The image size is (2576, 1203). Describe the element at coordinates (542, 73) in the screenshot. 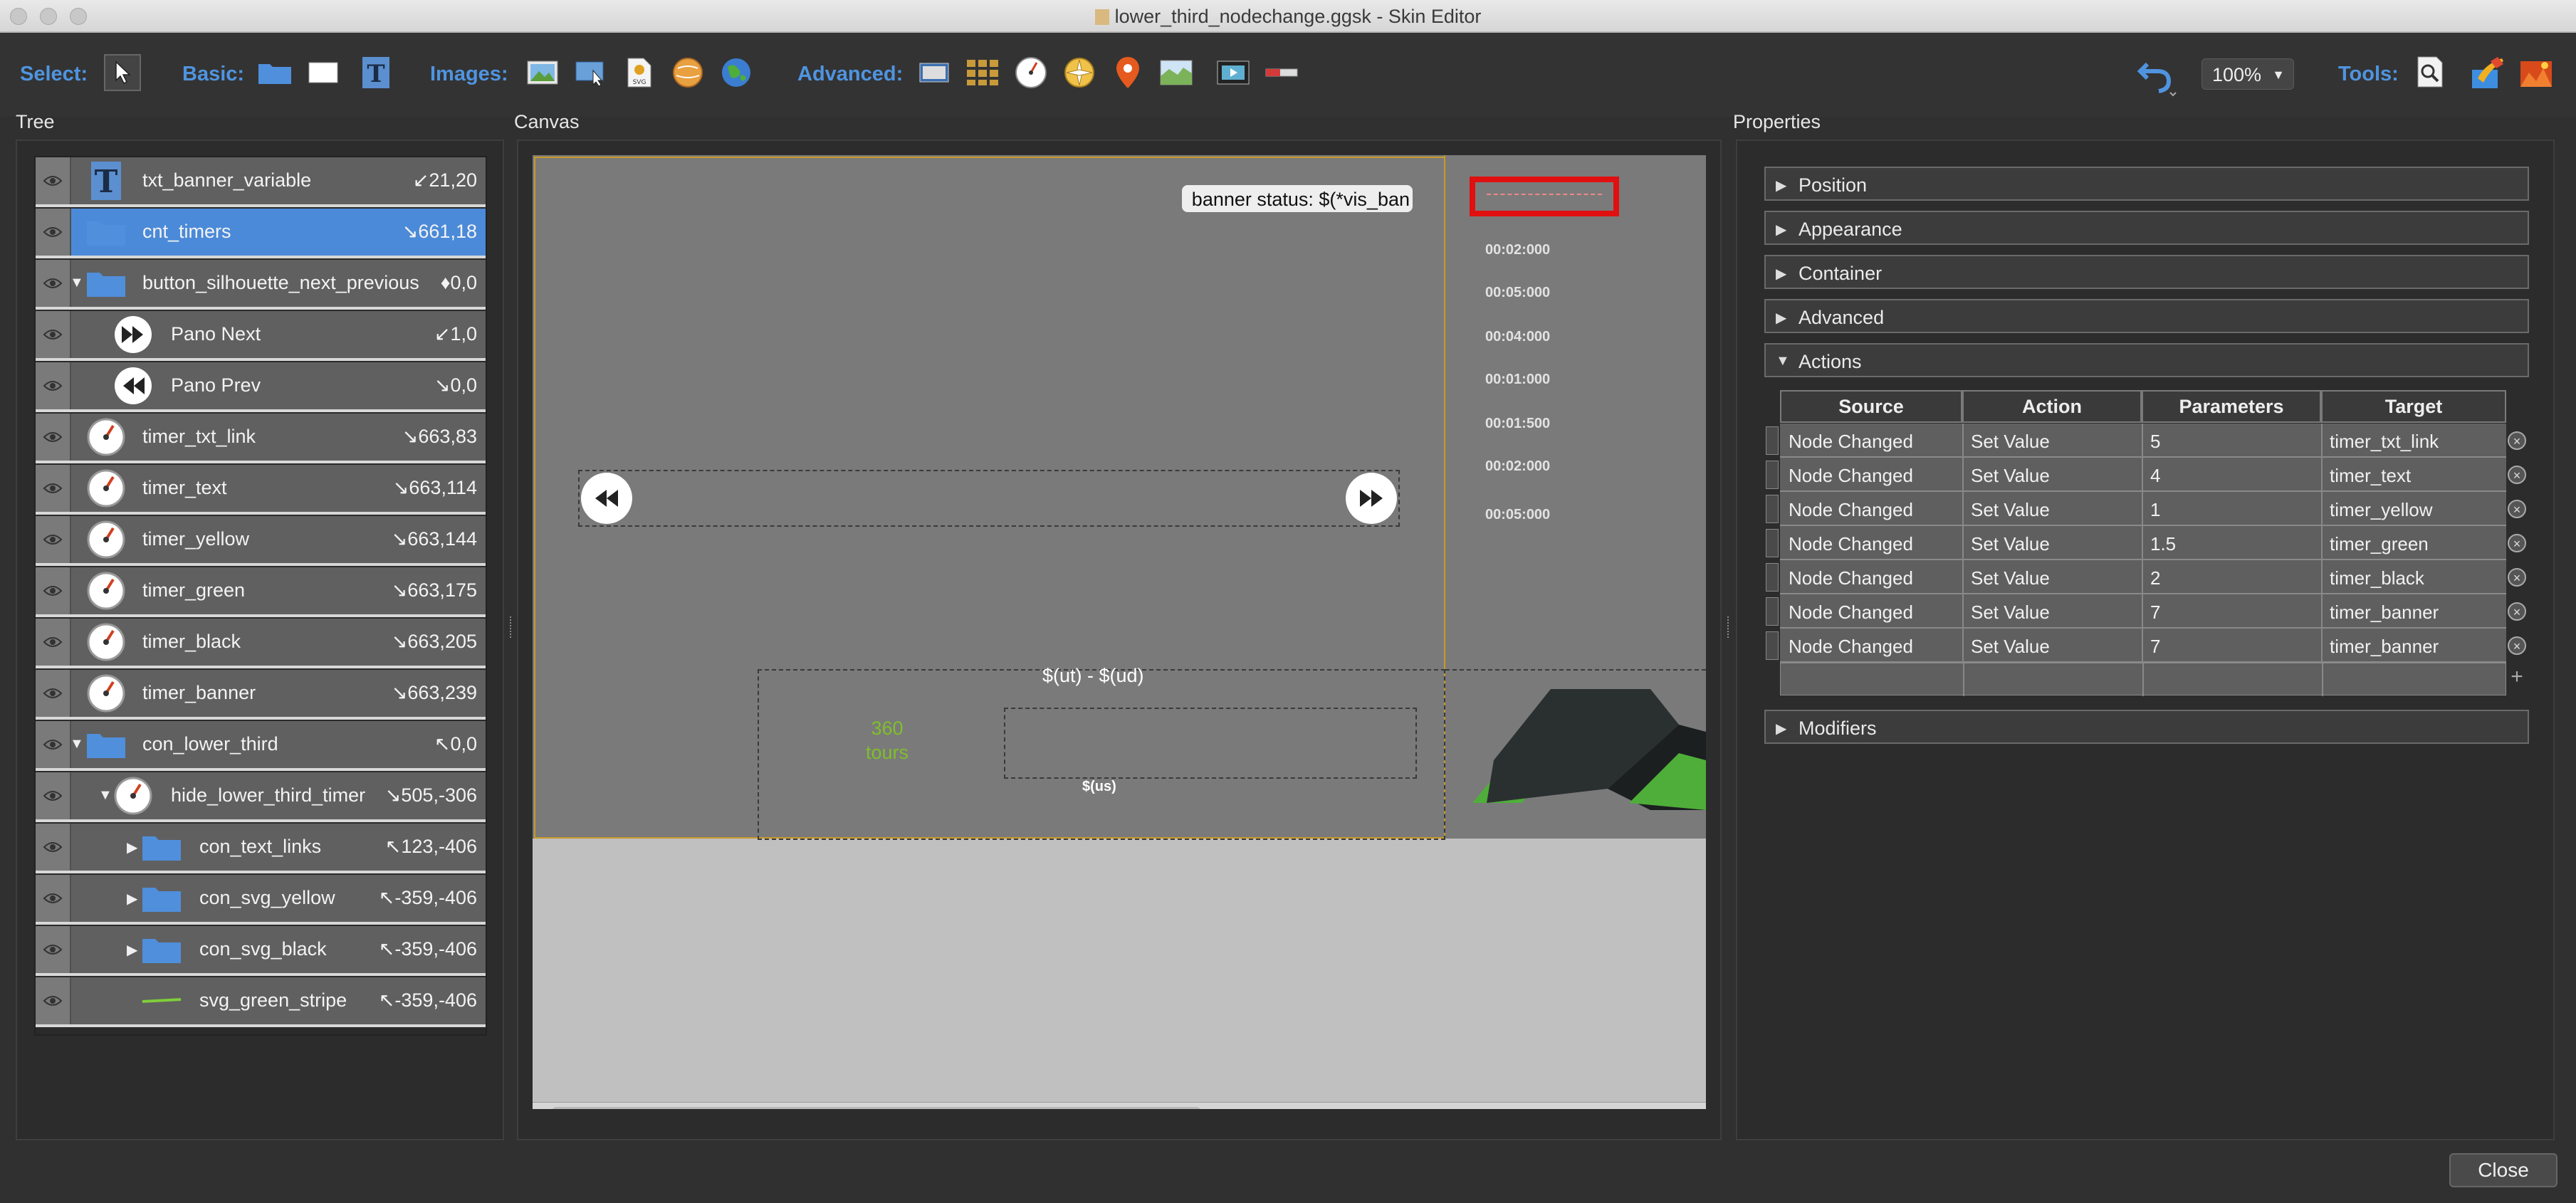

I see `image-icon` at that location.